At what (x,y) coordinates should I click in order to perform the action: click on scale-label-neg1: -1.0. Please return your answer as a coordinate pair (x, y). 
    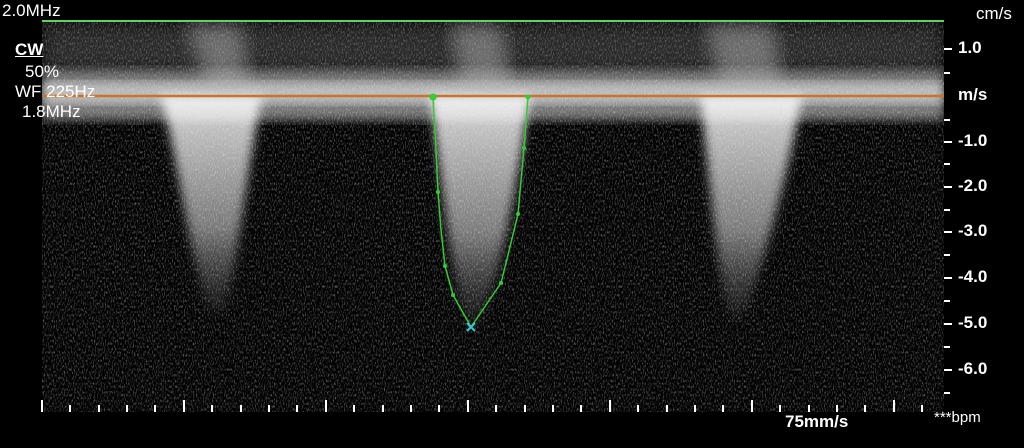
    Looking at the image, I should click on (973, 140).